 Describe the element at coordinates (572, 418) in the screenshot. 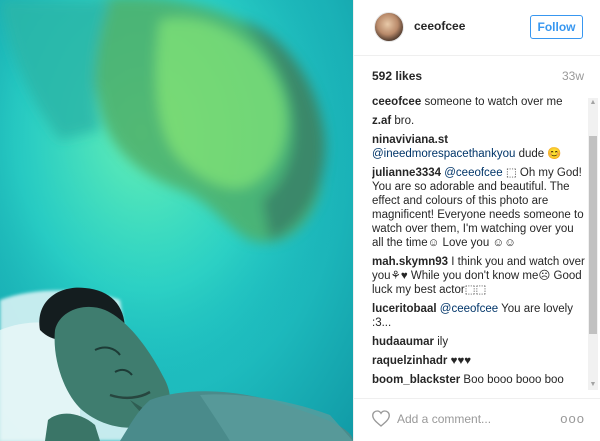

I see `more-options-icon: ooo` at that location.